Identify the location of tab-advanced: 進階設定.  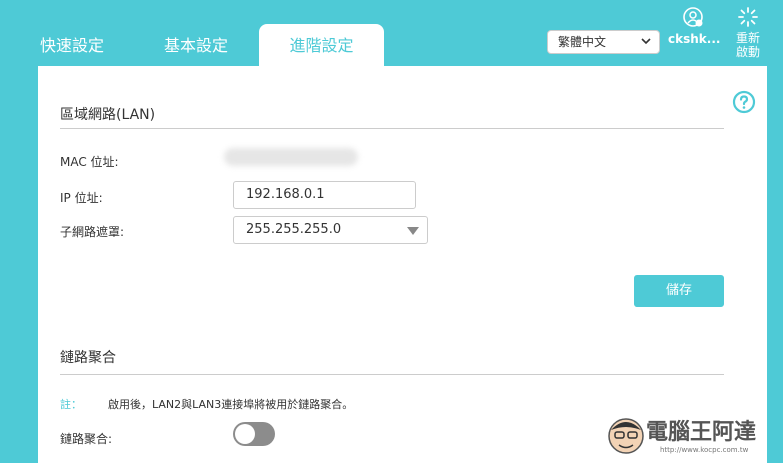
(321, 45).